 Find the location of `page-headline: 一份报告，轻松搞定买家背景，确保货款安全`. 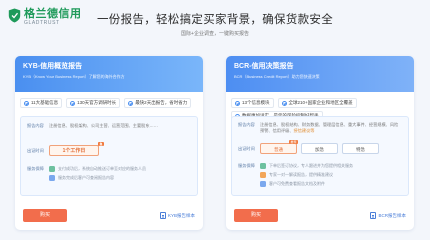

page-headline: 一份报告，轻松搞定买家背景，确保货款安全 is located at coordinates (215, 20).